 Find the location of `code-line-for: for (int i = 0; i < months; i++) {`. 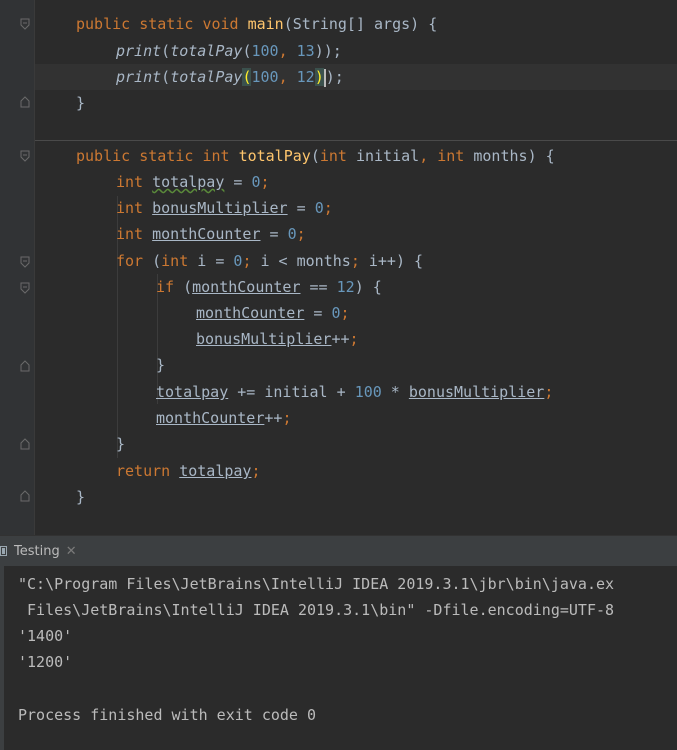

code-line-for: for (int i = 0; i < months; i++) { is located at coordinates (269, 261).